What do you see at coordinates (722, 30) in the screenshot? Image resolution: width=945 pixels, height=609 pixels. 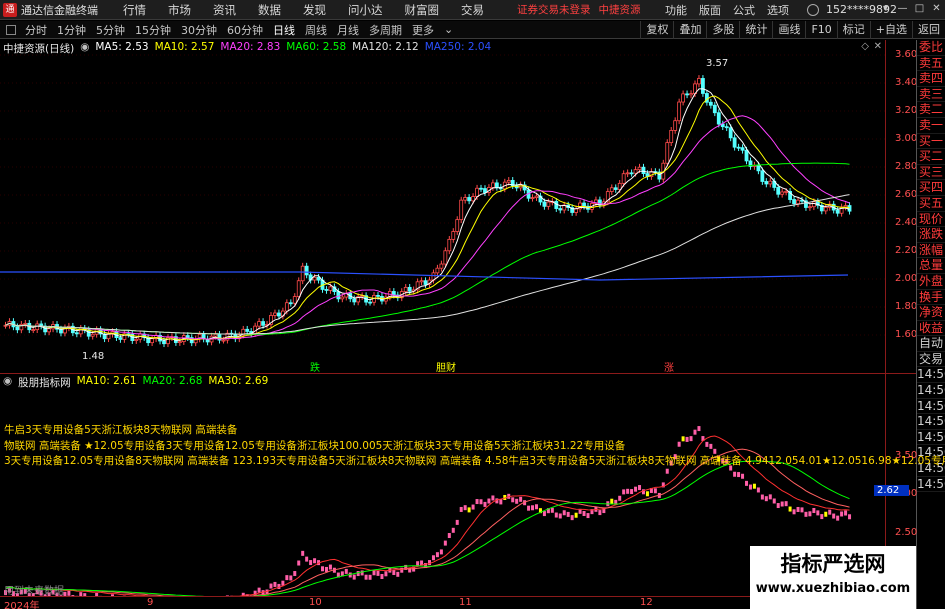 I see `multi-stock-button: 多股` at bounding box center [722, 30].